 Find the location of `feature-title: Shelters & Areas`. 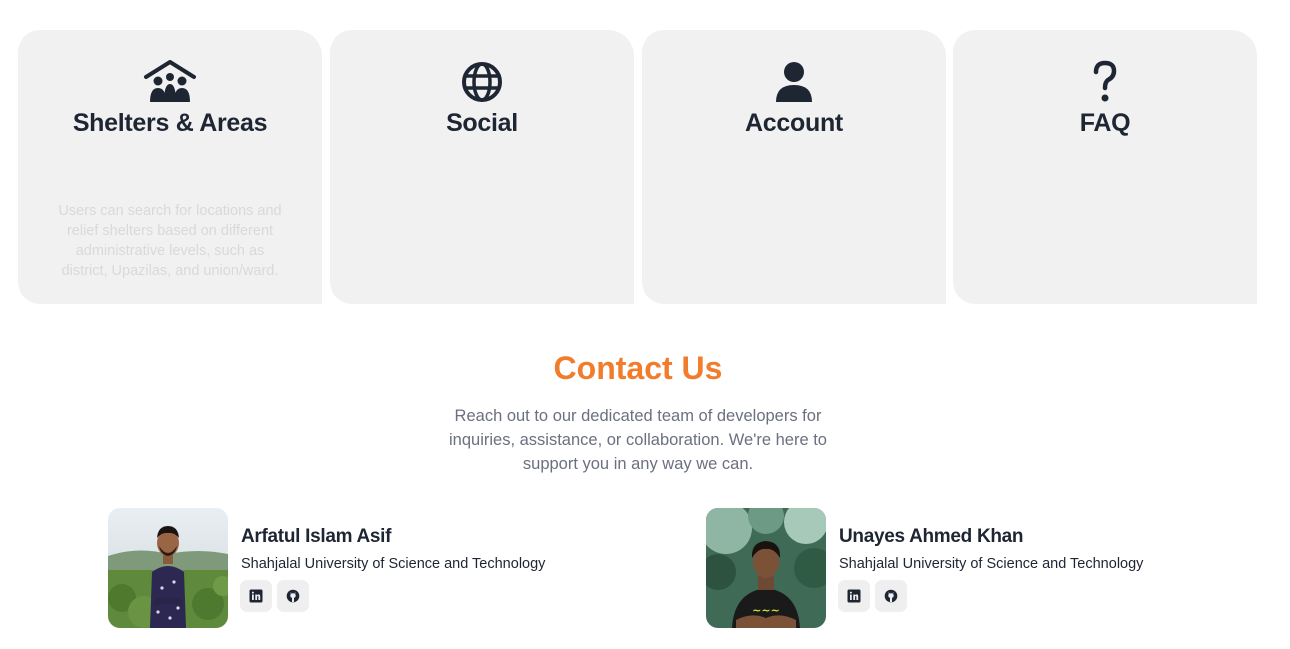

feature-title: Shelters & Areas is located at coordinates (170, 123).